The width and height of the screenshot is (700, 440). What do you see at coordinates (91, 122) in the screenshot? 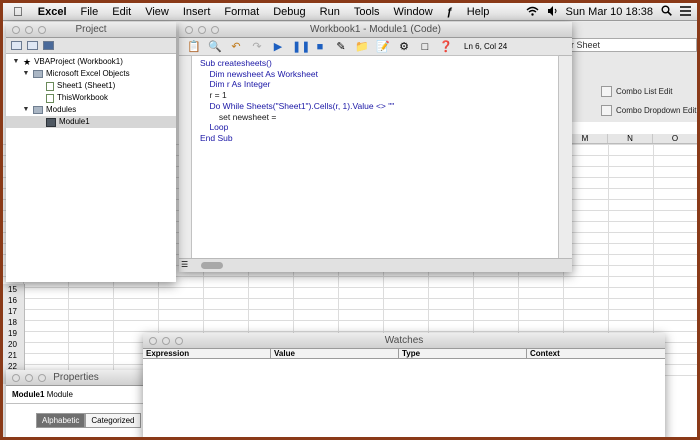
I see `tree-node-module1: Module1` at bounding box center [91, 122].